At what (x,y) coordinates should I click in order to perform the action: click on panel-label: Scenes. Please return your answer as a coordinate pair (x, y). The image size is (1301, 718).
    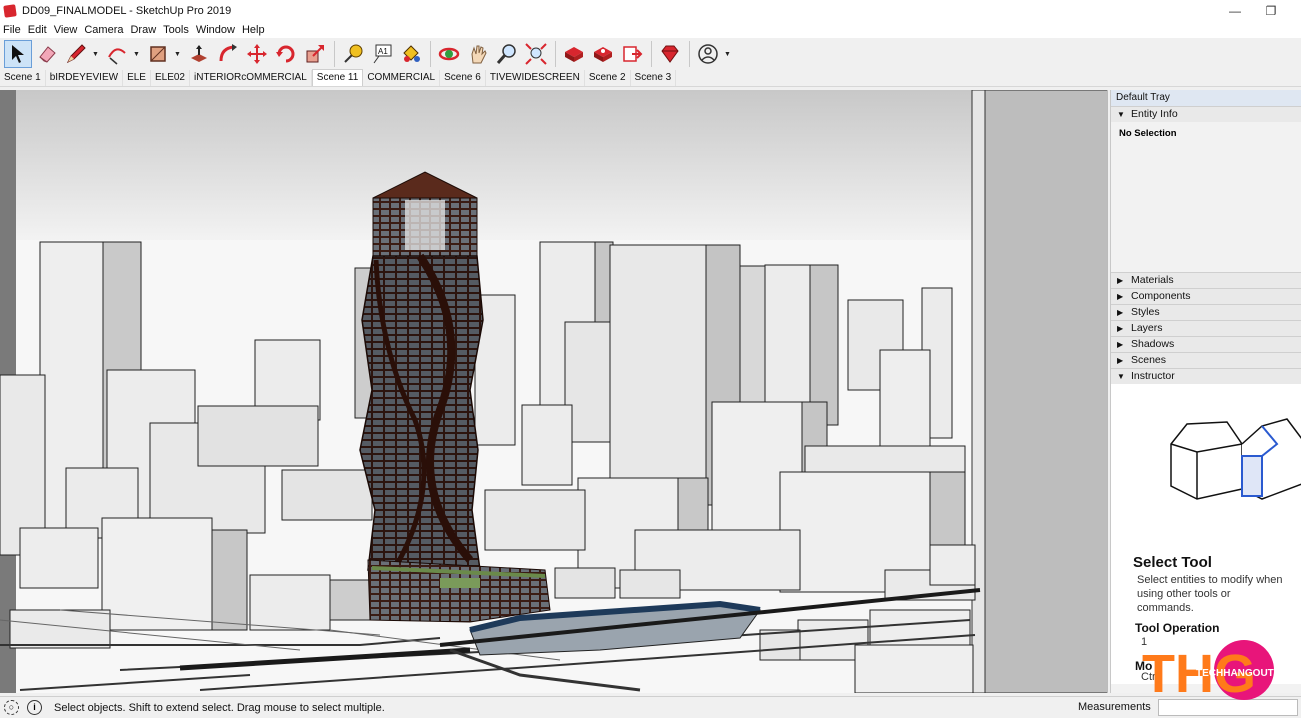
    Looking at the image, I should click on (1149, 360).